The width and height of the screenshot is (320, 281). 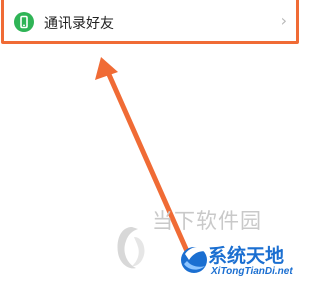 I want to click on site-watermark-text: 当下软件园, so click(x=207, y=221).